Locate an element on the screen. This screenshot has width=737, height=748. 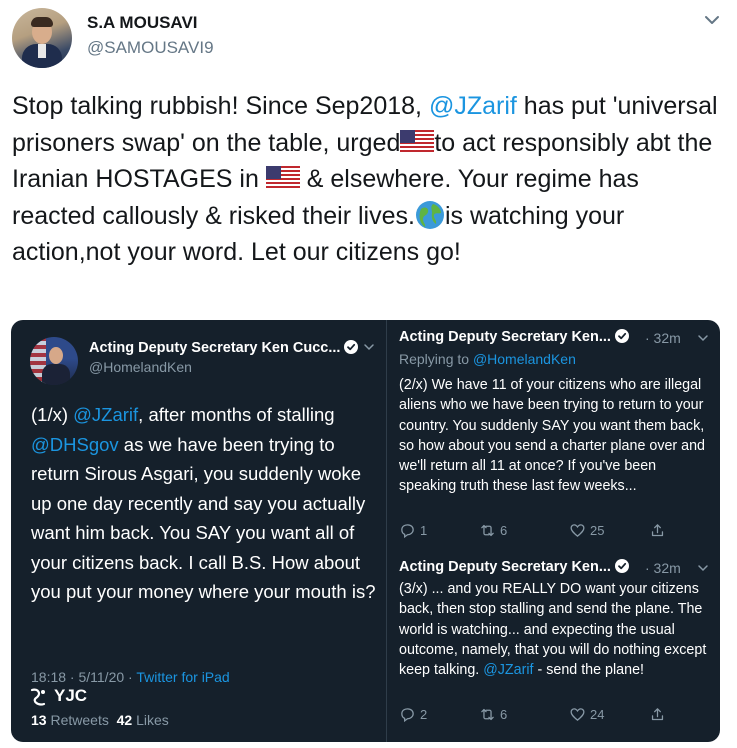
left-mention: @JZarif is located at coordinates (106, 414).